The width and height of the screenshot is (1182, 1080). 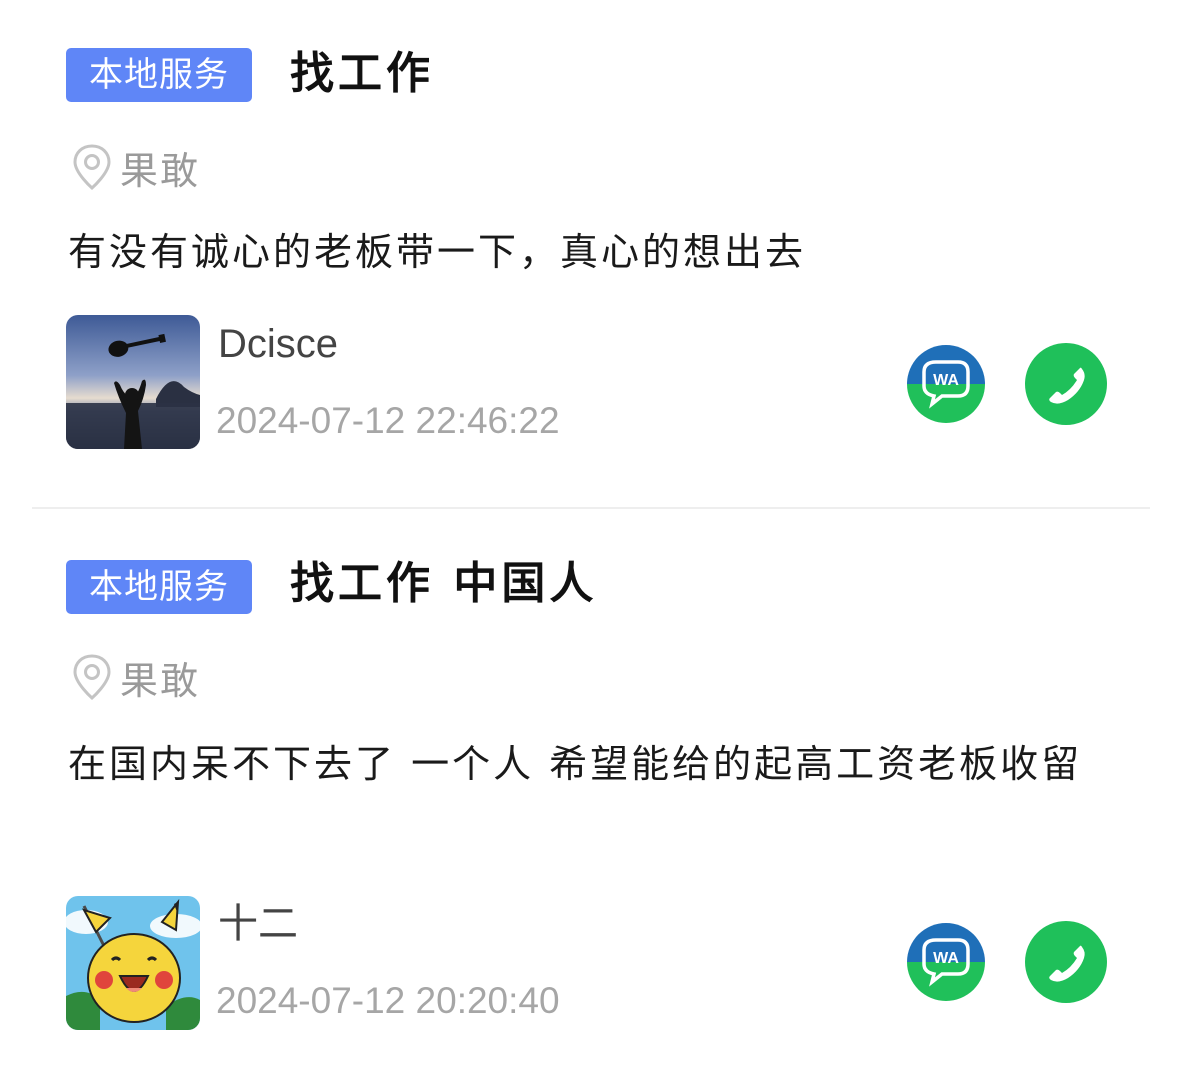 What do you see at coordinates (444, 583) in the screenshot?
I see `post-title: 找工作 中国人` at bounding box center [444, 583].